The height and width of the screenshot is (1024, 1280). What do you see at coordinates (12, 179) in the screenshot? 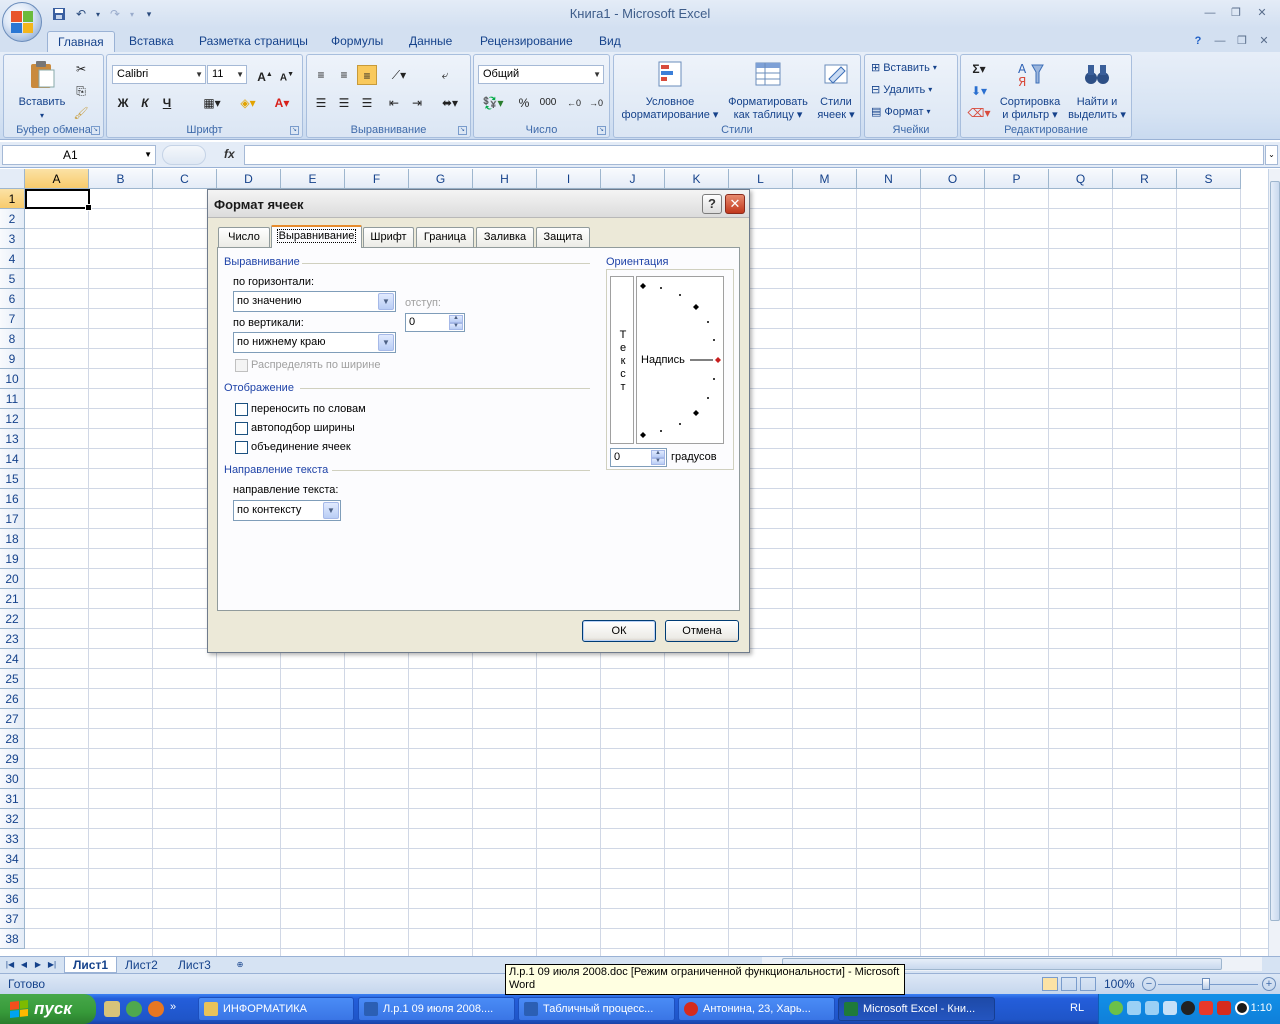
I see `select-all-corner` at bounding box center [12, 179].